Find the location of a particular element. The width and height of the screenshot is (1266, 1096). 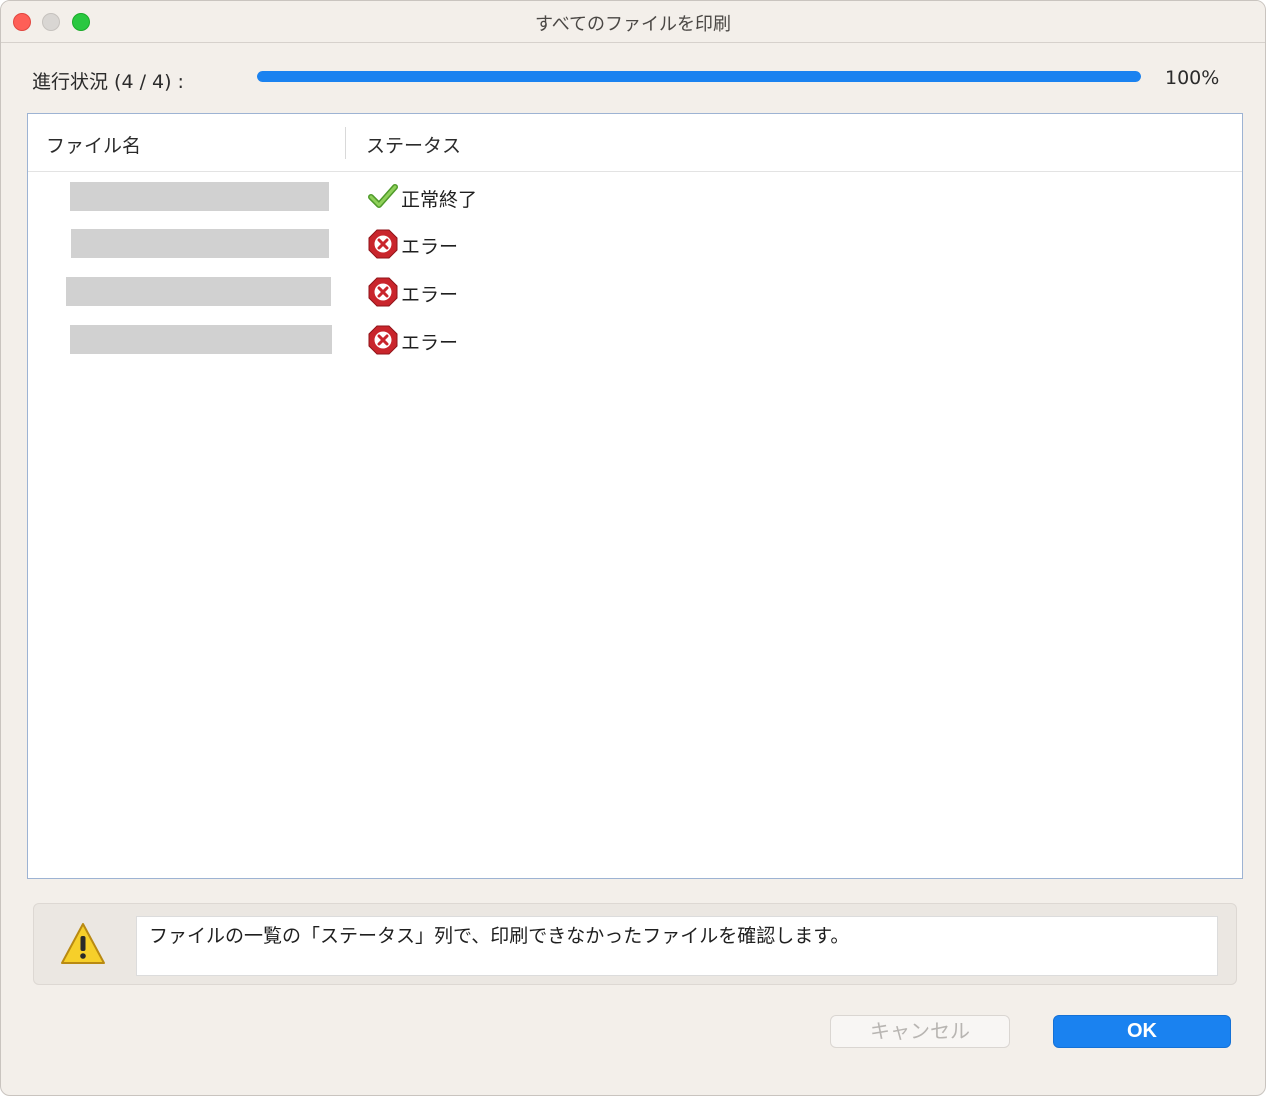

progress-label: 進行状況 (4 / 4) : is located at coordinates (108, 82).